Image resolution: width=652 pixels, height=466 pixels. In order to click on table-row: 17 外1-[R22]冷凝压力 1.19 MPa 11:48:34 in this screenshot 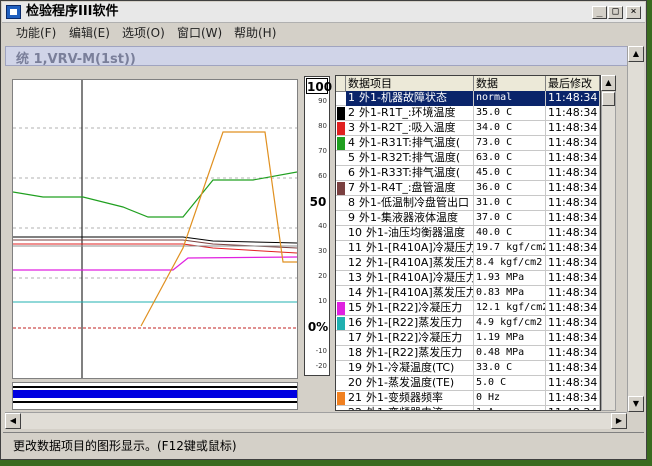, I will do `click(468, 338)`.